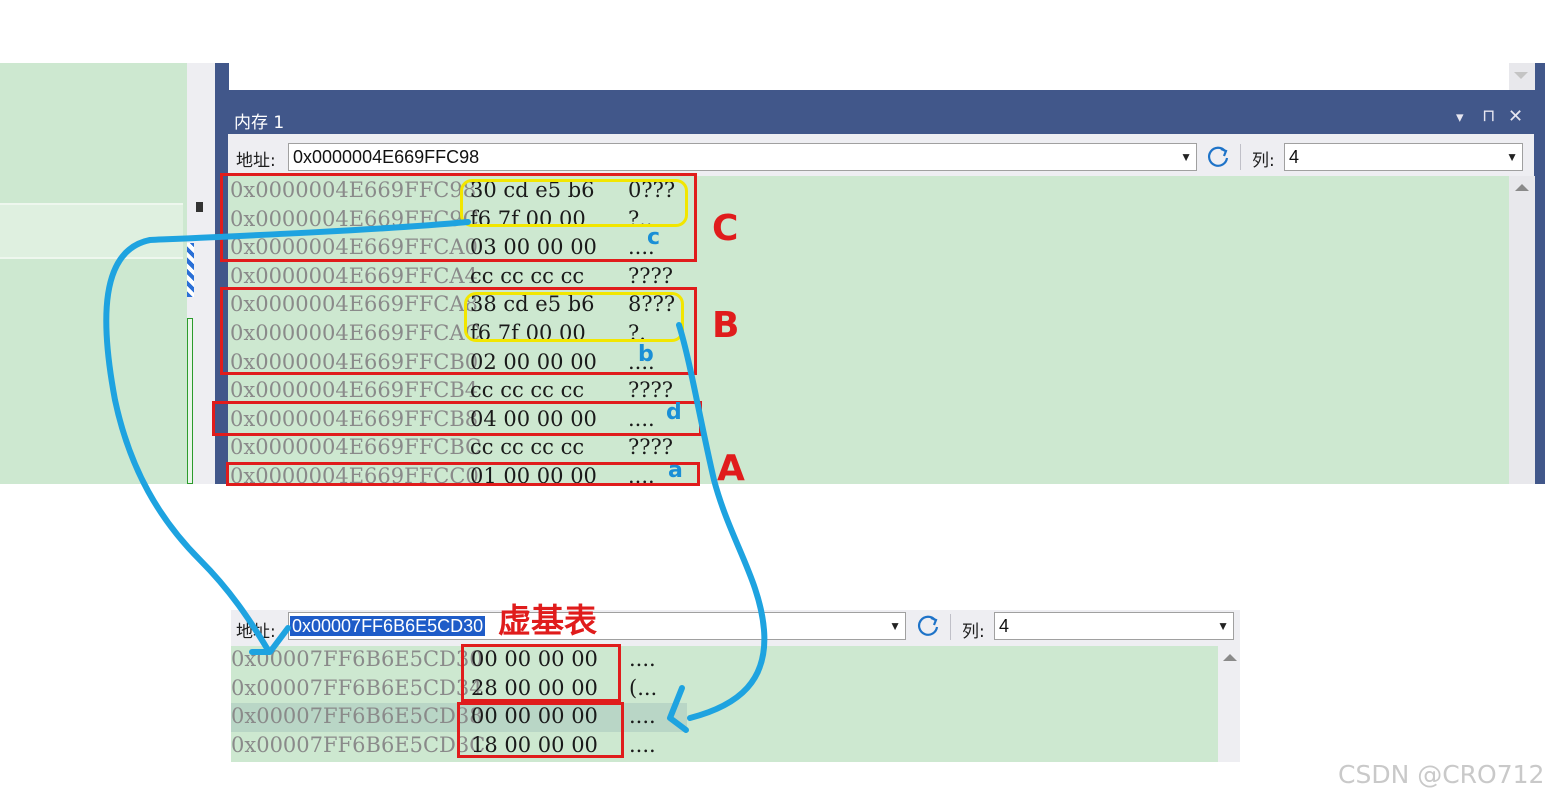 This screenshot has height=803, width=1567. I want to click on arrow-b-to-vbase, so click(722, 521).